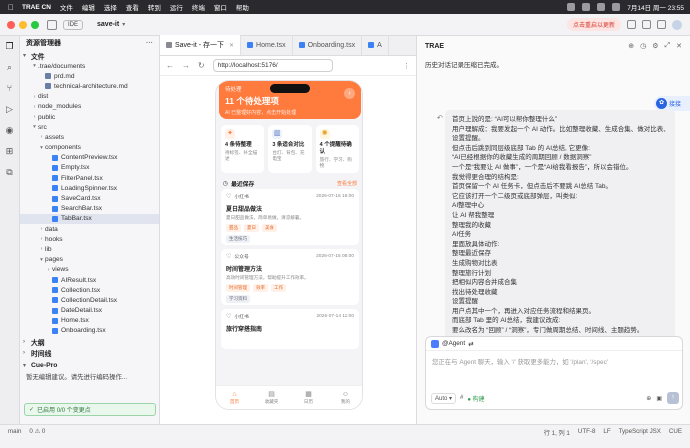  What do you see at coordinates (646, 24) in the screenshot?
I see `panel-icon` at bounding box center [646, 24].